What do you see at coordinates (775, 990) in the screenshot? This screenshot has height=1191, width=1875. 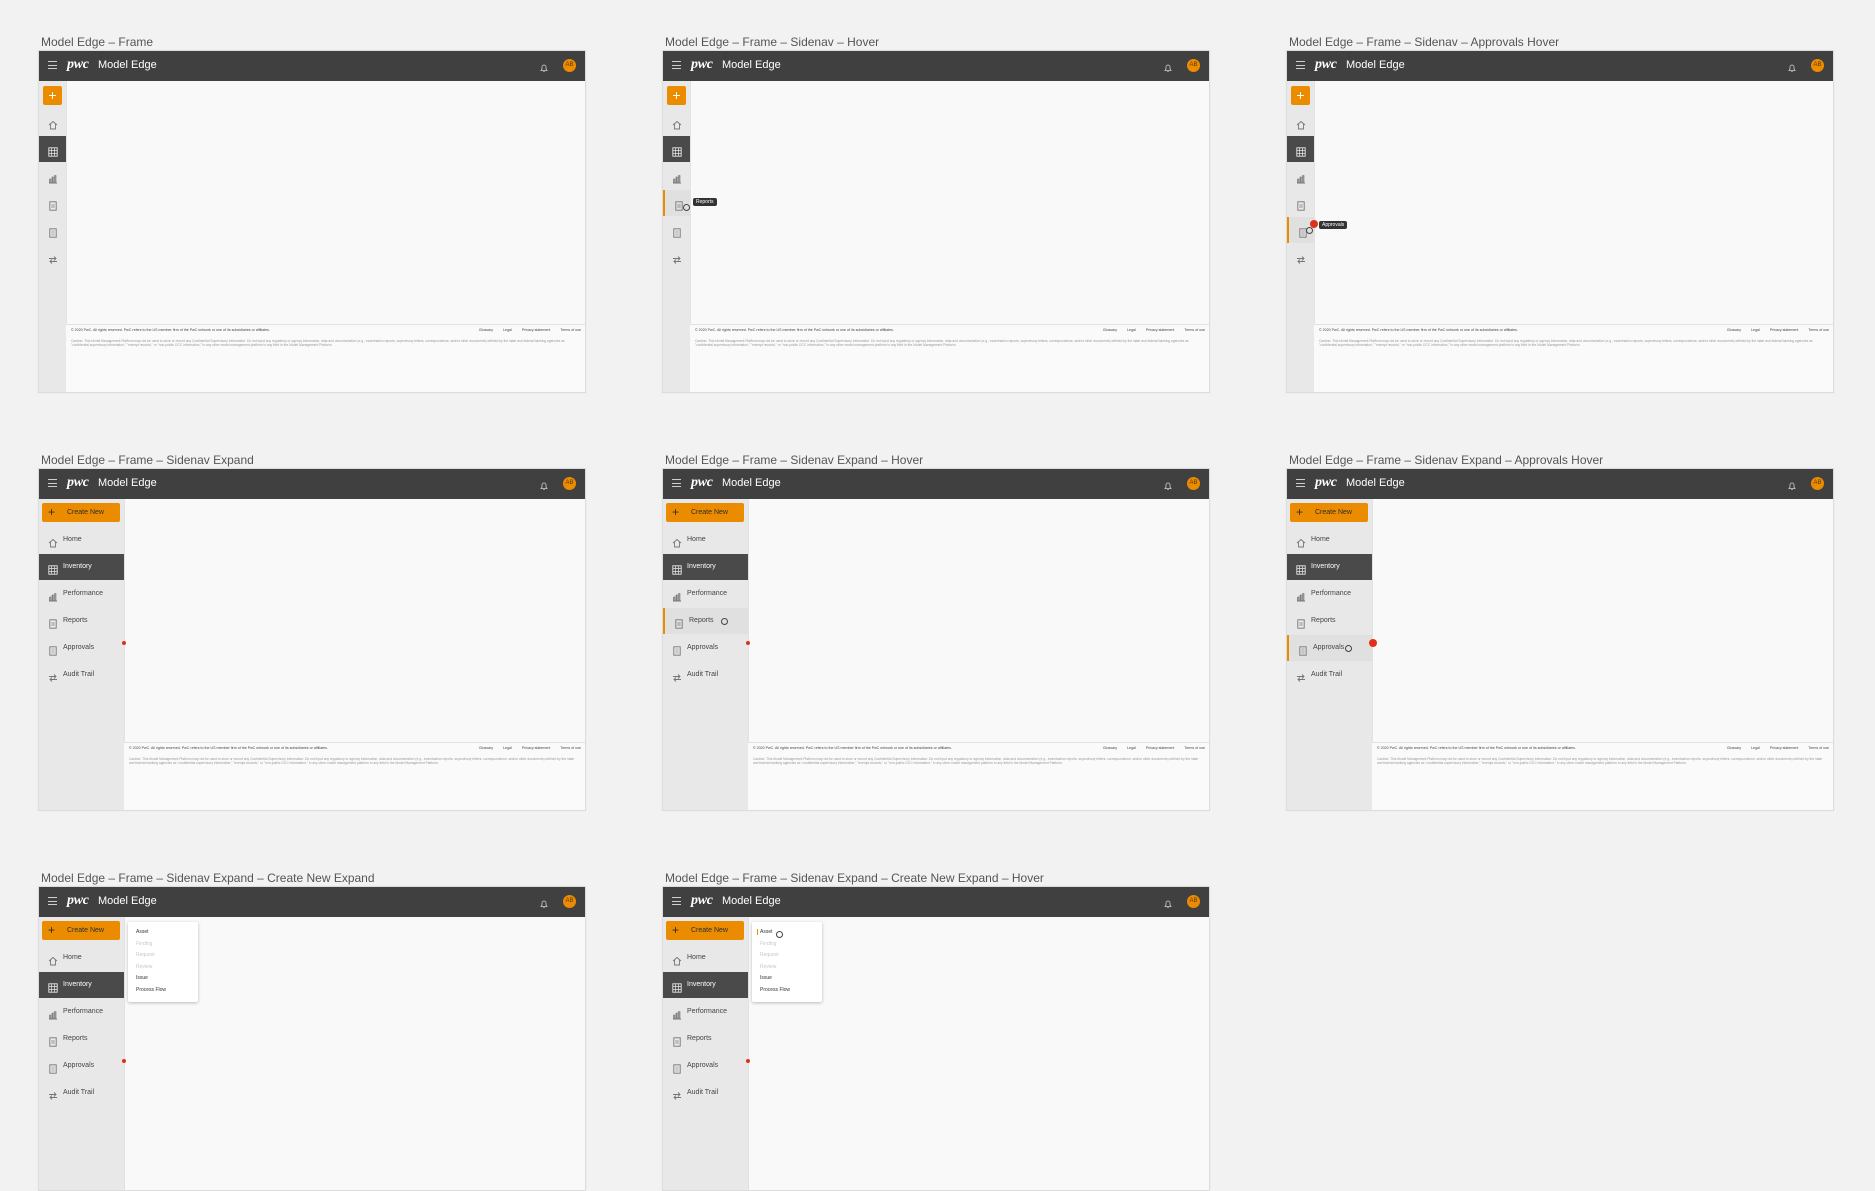 I see `menu-item-process-flow: Process Flow` at bounding box center [775, 990].